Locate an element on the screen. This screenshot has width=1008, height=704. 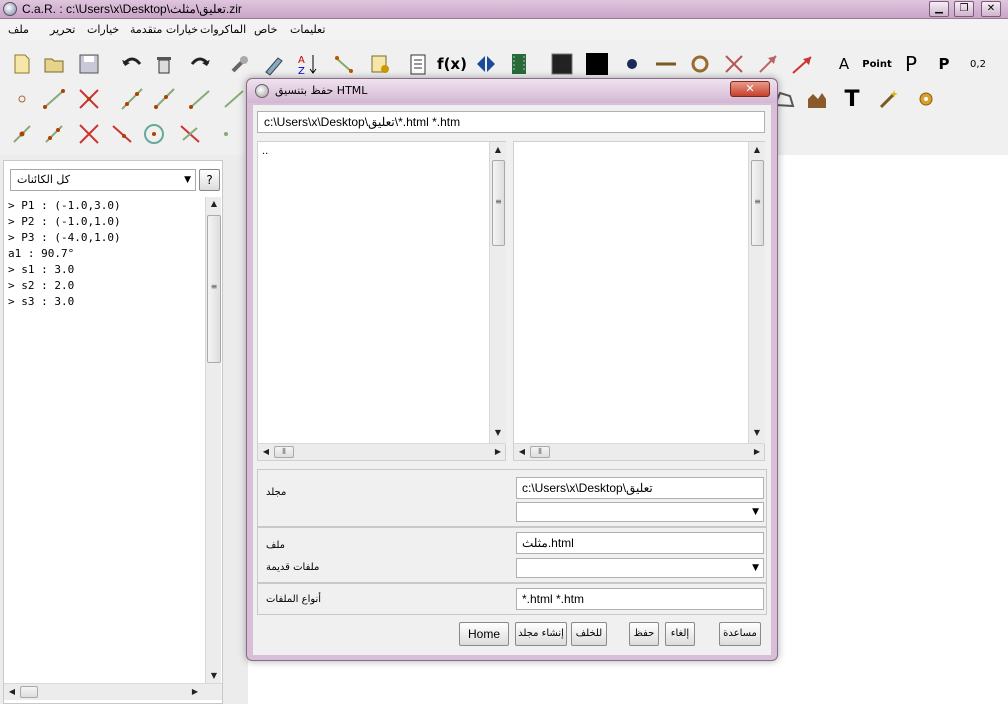
object-list-vertical-scrollbar: ▲ ≡ ▼ is located at coordinates (213, 440).